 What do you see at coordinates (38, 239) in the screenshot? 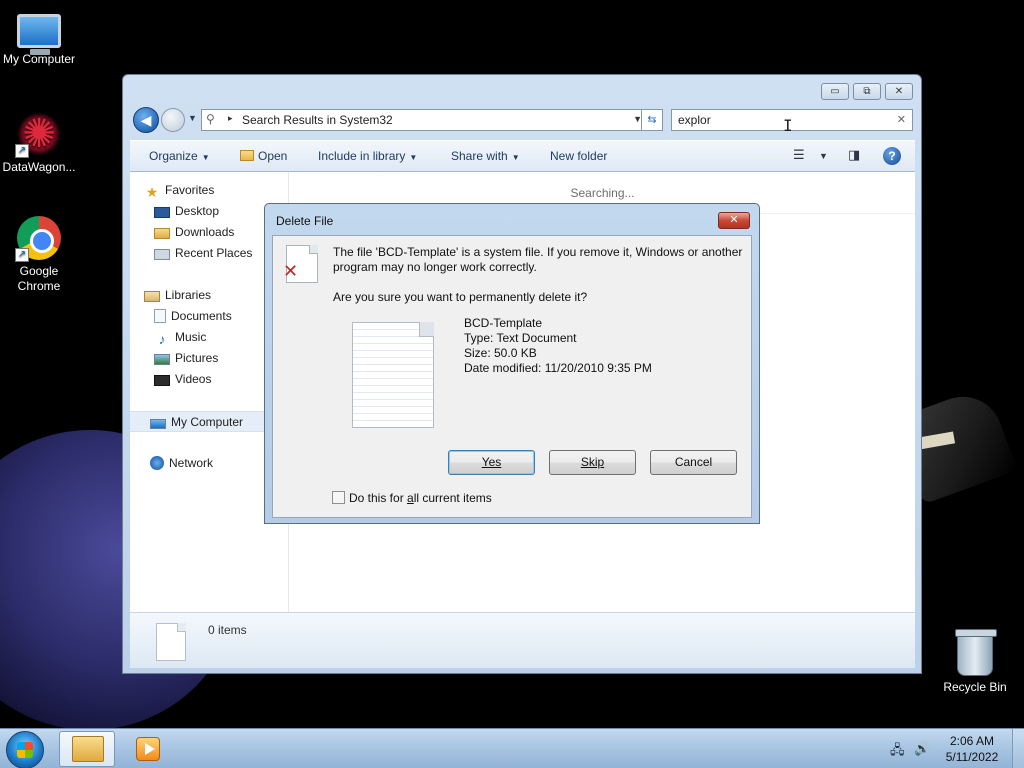
I see `chrome-icon: ↗` at bounding box center [38, 239].